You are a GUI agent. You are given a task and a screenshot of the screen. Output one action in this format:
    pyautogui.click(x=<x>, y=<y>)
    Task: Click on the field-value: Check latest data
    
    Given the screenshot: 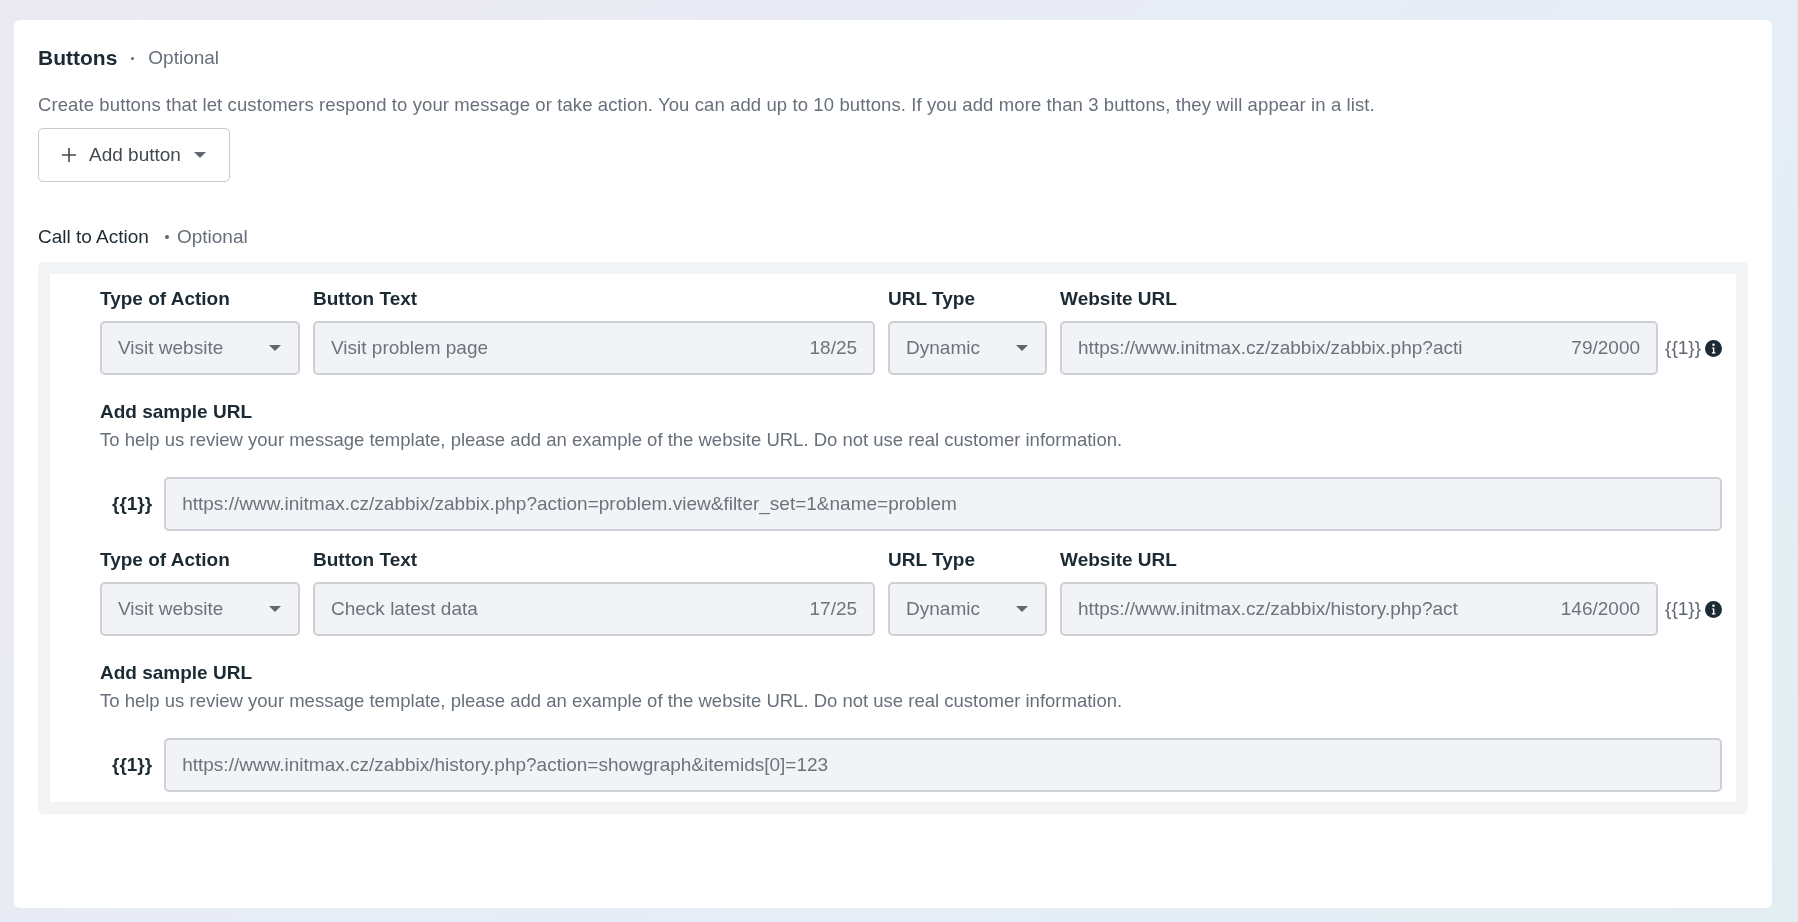 What is the action you would take?
    pyautogui.click(x=404, y=609)
    